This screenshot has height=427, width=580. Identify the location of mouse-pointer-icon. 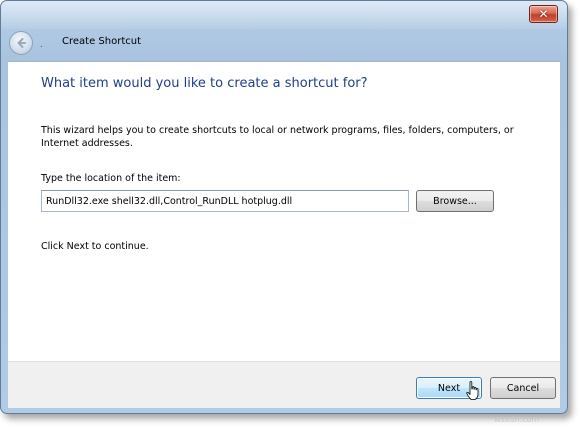
(472, 390).